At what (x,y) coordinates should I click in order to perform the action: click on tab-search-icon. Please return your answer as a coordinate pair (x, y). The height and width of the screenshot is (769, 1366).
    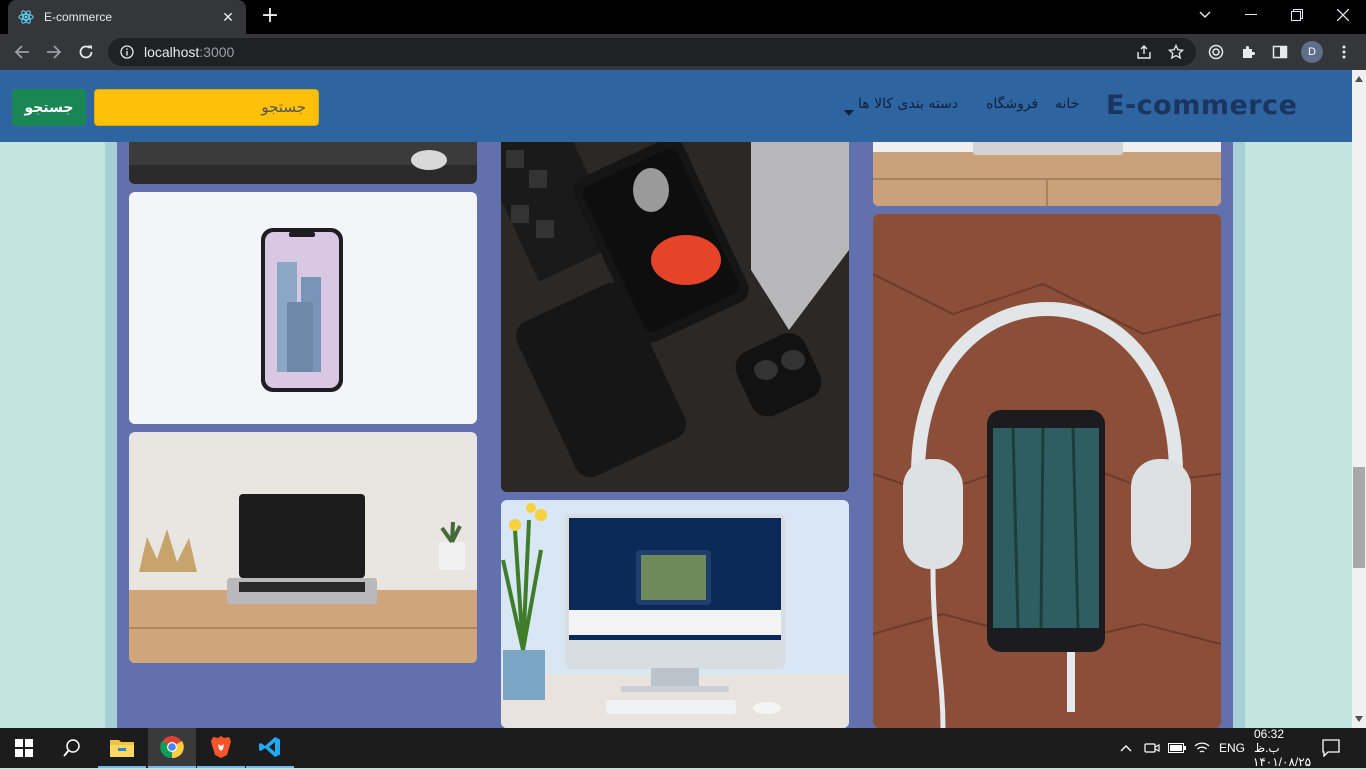
    Looking at the image, I should click on (1205, 15).